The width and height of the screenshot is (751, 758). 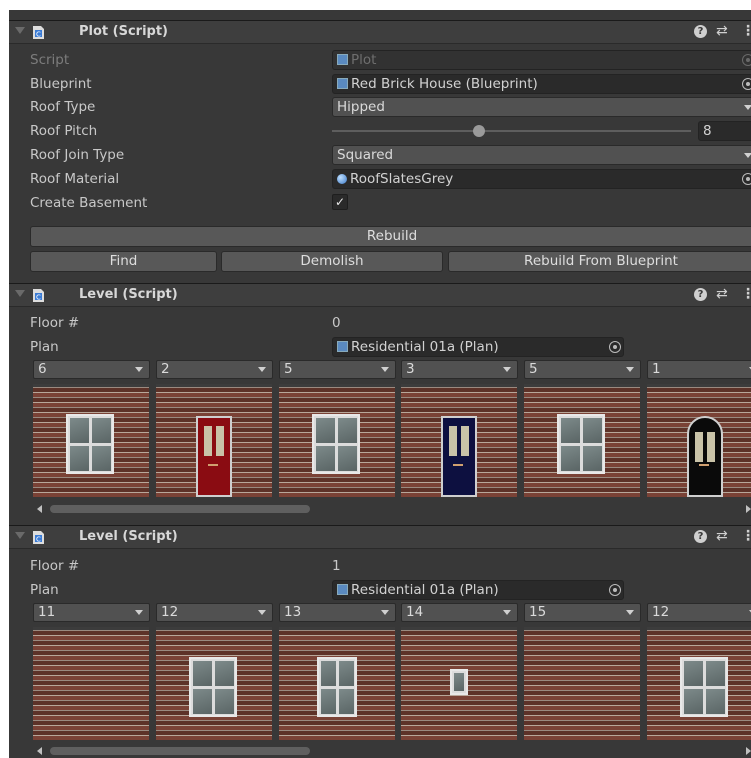 I want to click on plan-label: Plan, so click(x=44, y=347).